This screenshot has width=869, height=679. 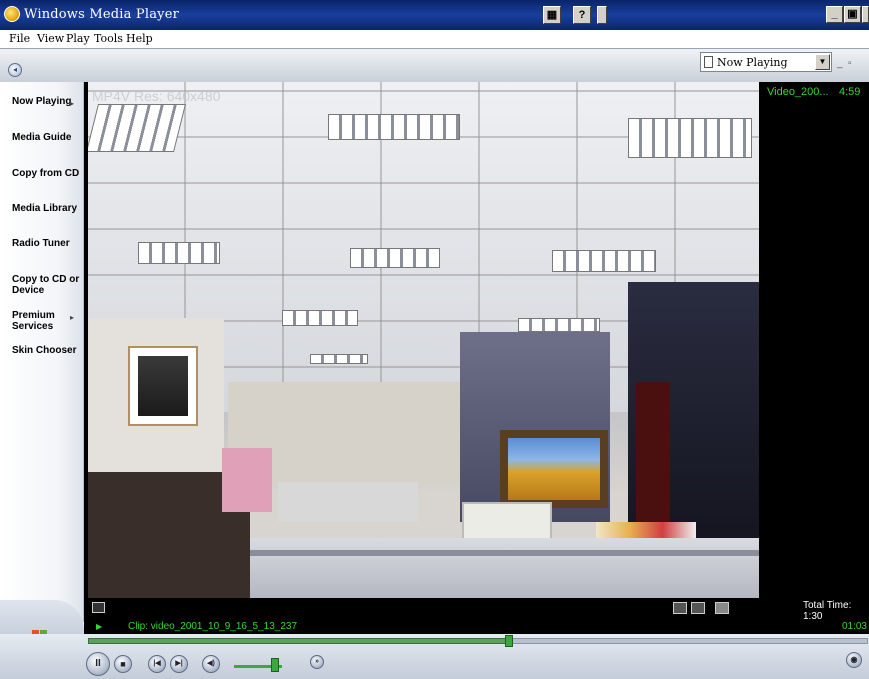 I want to click on pause-button: II, so click(x=98, y=664).